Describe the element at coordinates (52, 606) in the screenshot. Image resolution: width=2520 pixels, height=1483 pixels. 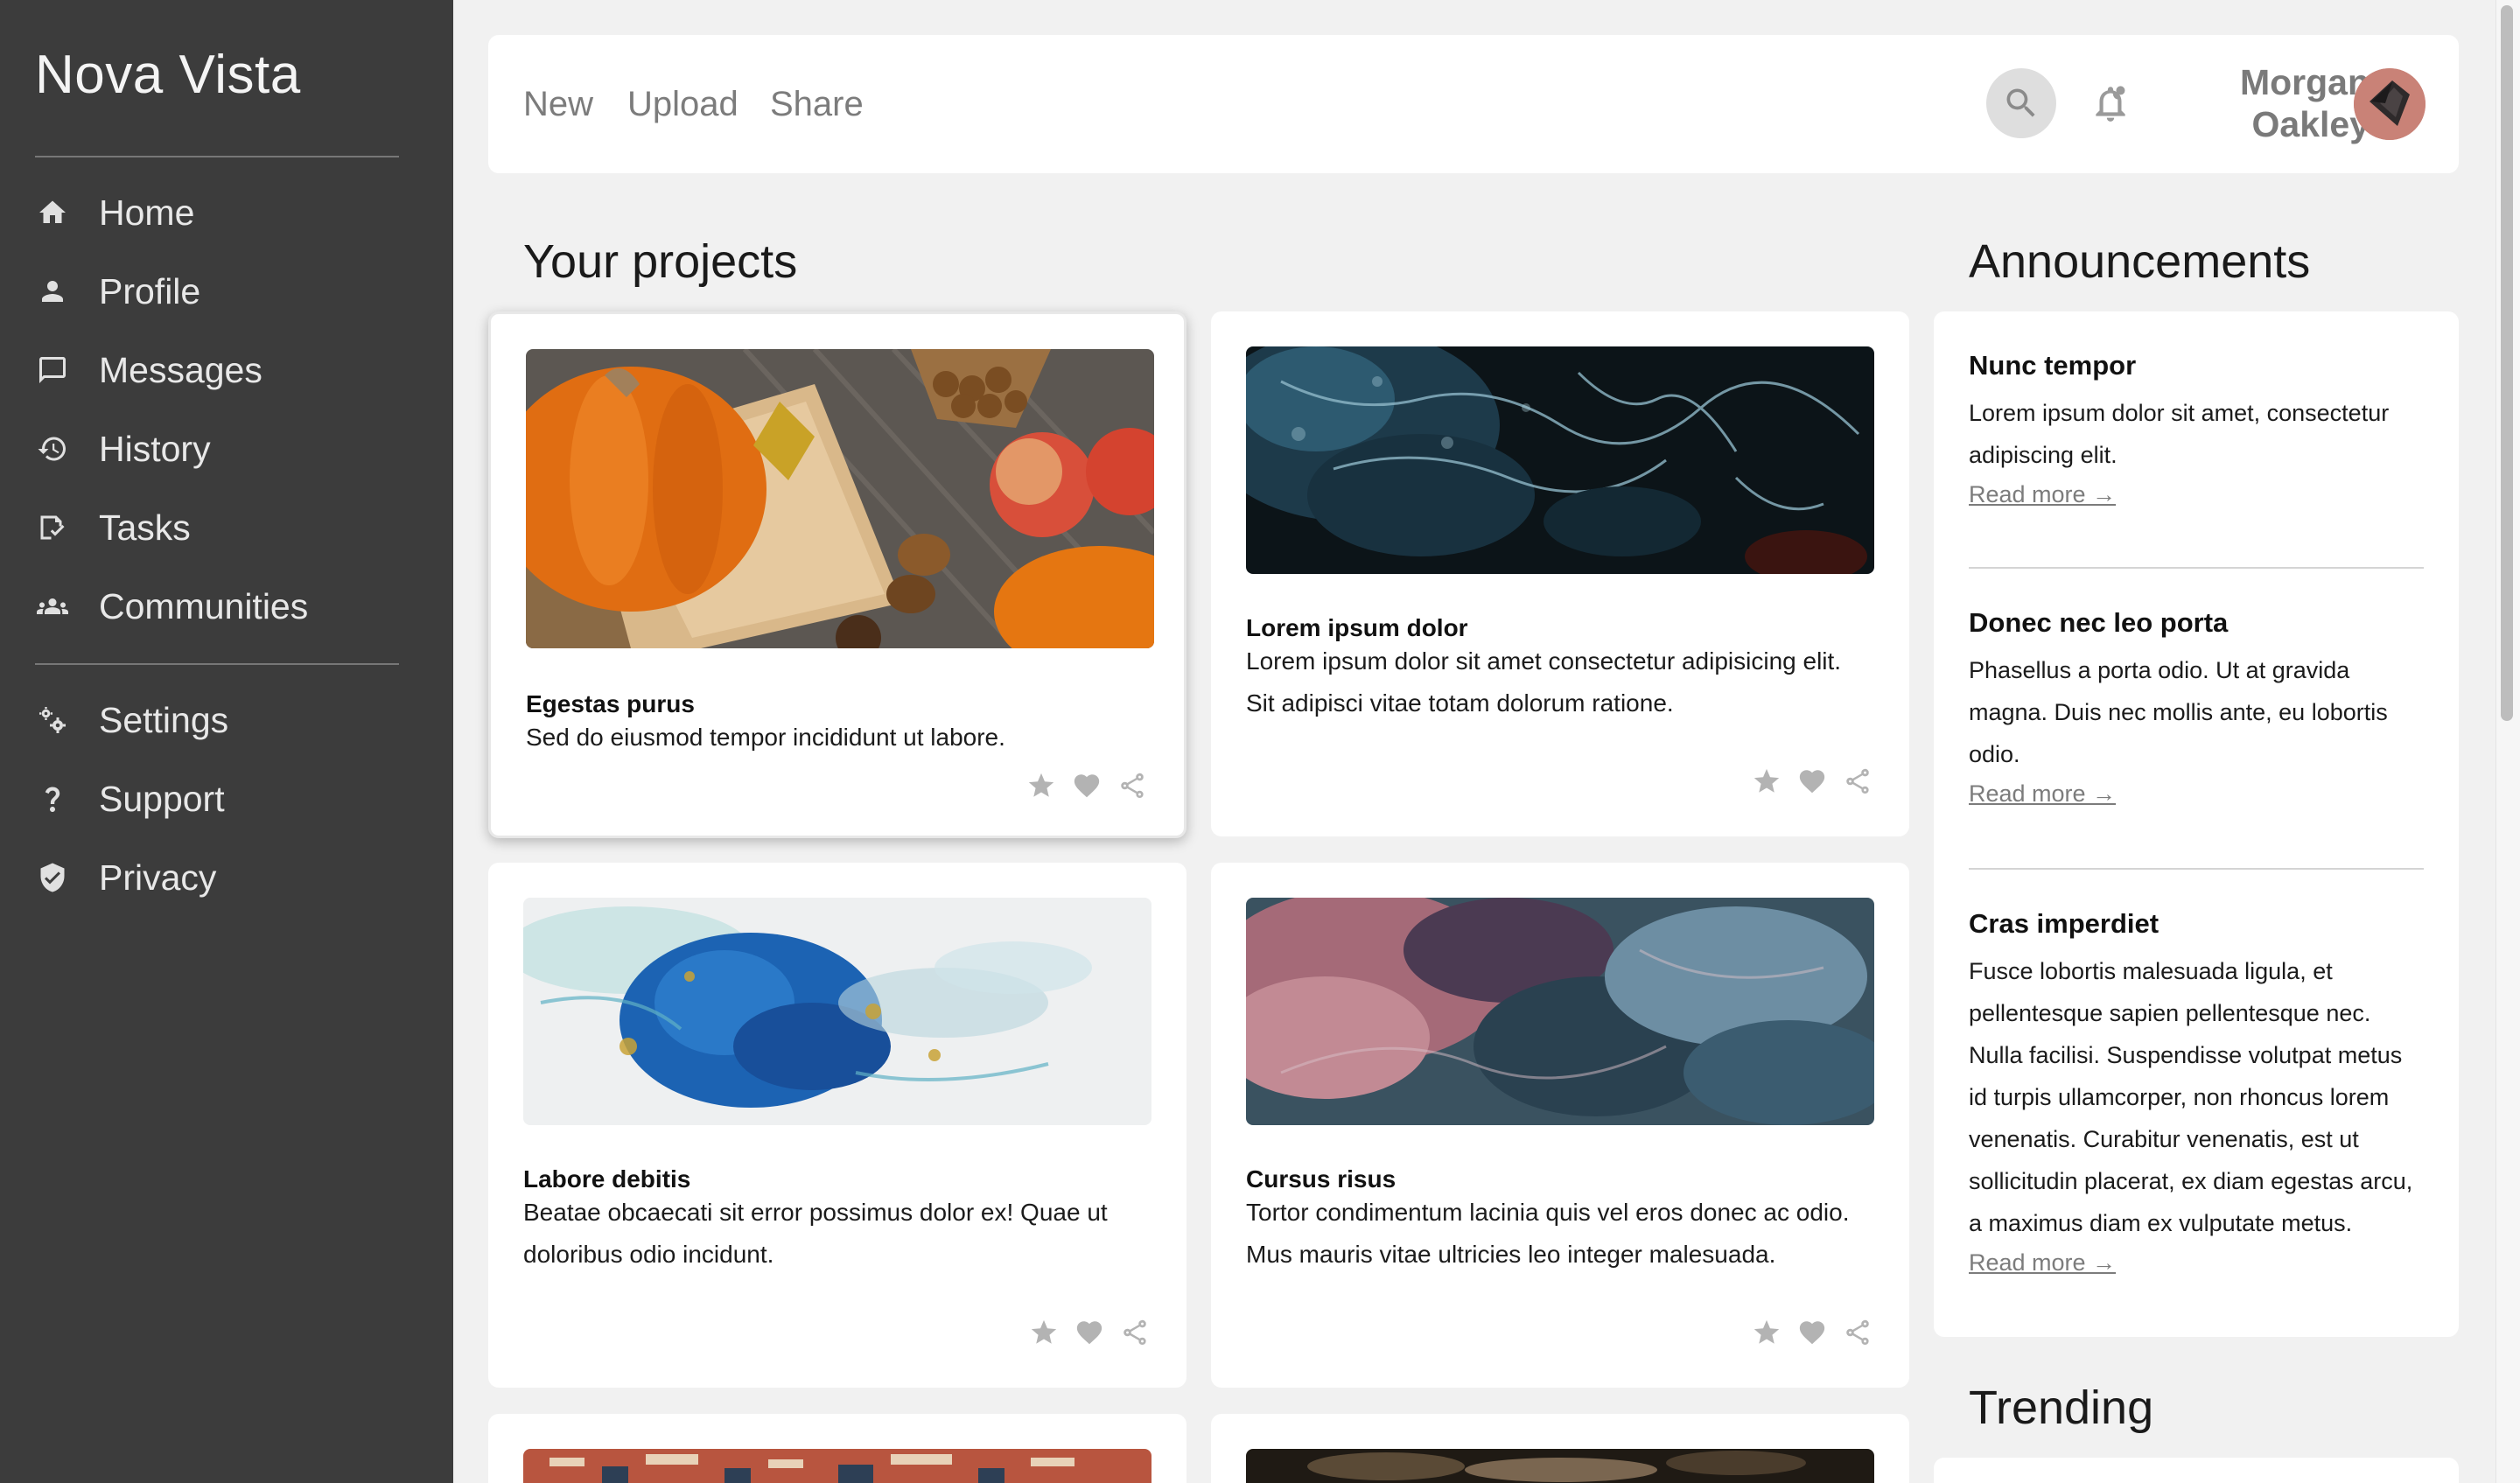
I see `group-icon` at that location.